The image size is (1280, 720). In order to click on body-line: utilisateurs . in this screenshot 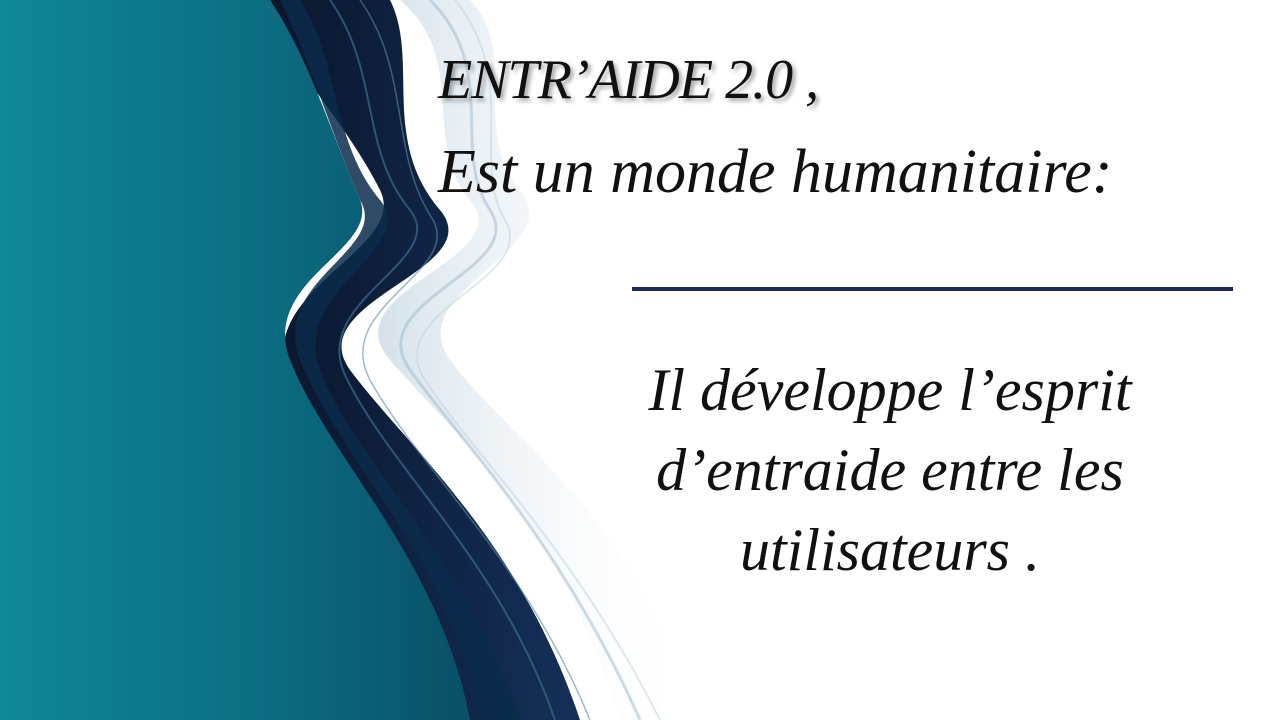, I will do `click(890, 550)`.